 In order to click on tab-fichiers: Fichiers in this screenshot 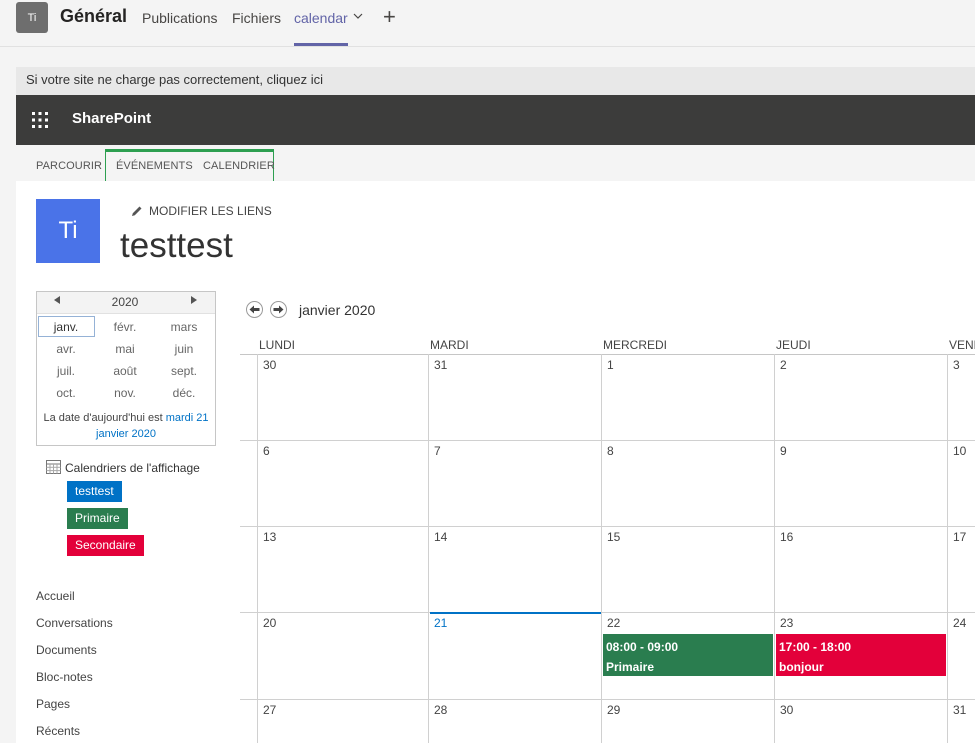, I will do `click(256, 18)`.